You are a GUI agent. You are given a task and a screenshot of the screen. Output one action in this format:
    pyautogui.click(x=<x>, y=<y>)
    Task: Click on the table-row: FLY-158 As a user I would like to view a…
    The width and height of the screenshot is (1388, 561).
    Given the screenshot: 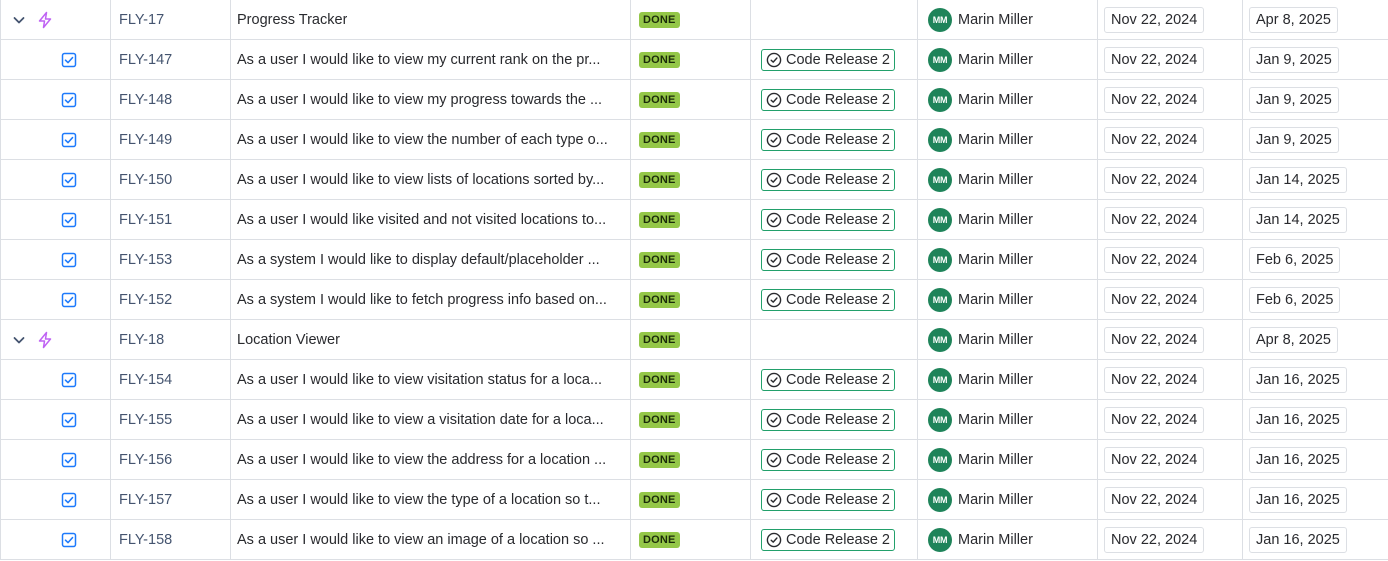 What is the action you would take?
    pyautogui.click(x=694, y=540)
    